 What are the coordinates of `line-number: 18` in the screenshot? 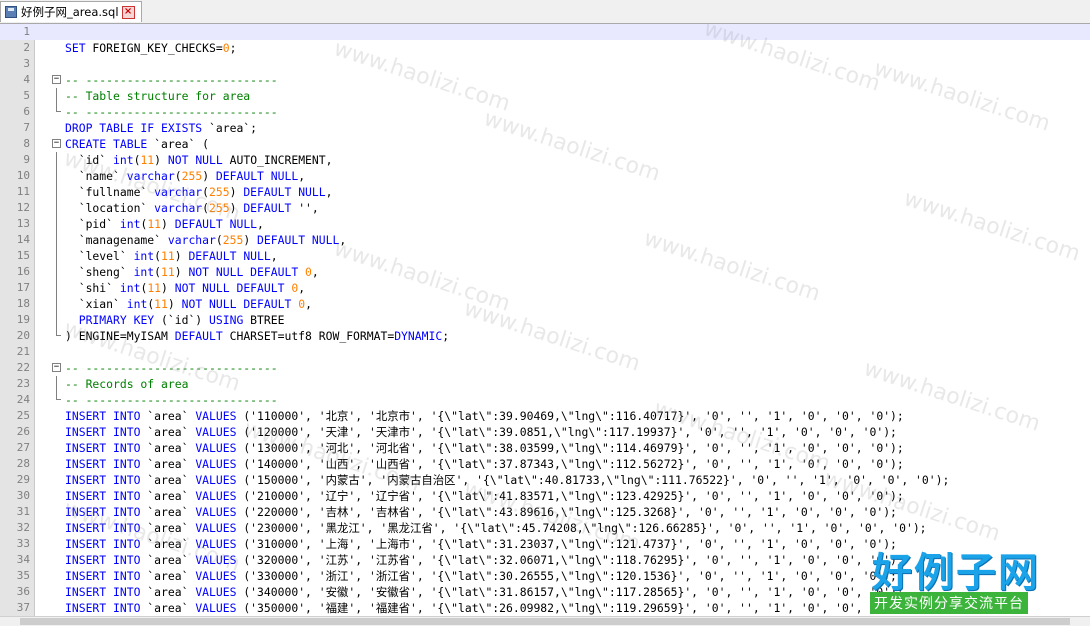 It's located at (23, 303).